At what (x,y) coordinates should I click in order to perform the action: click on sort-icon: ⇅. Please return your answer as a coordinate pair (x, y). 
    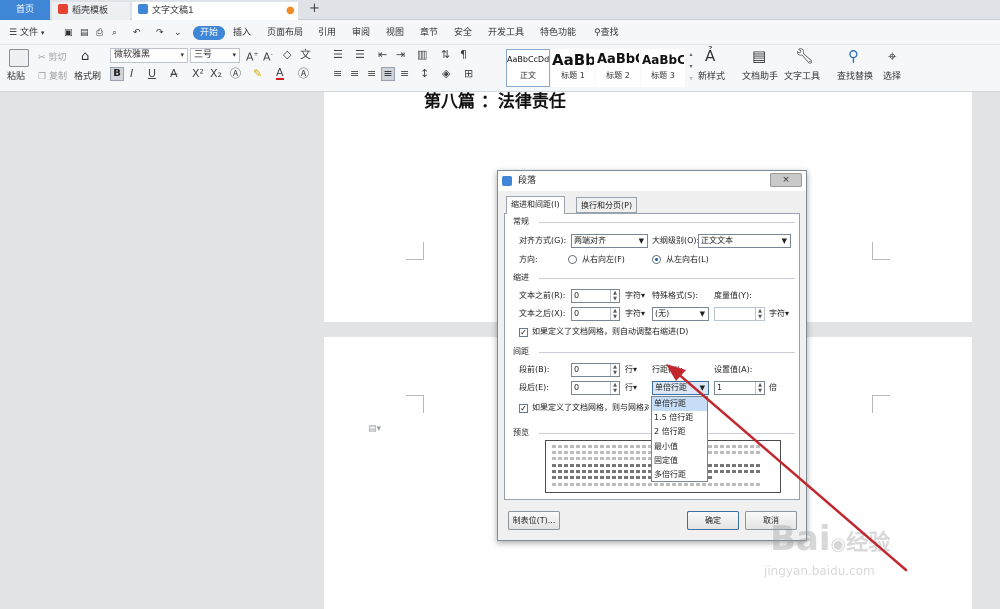
    Looking at the image, I should click on (445, 55).